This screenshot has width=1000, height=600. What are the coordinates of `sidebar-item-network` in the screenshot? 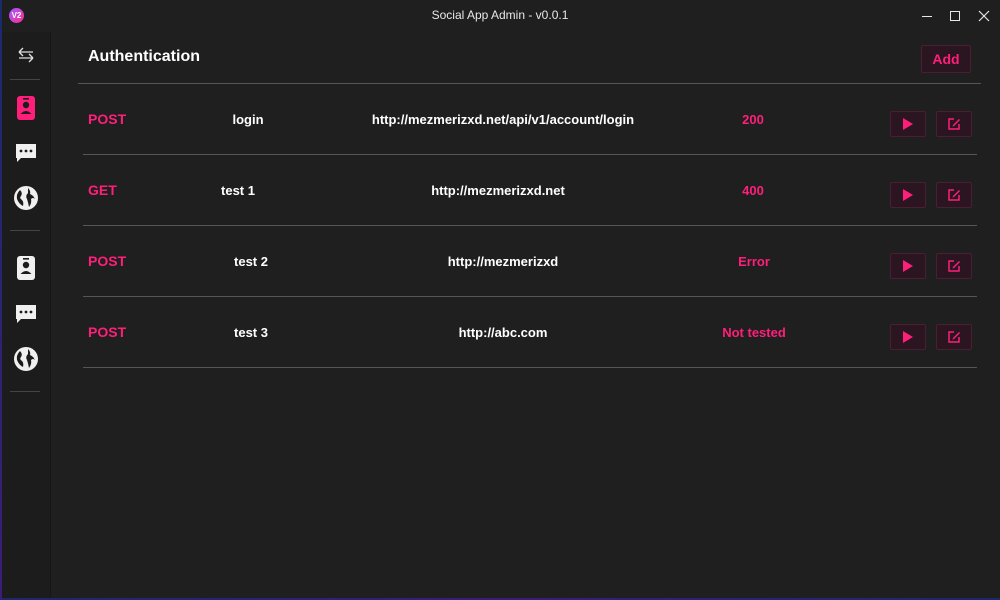 It's located at (25, 198).